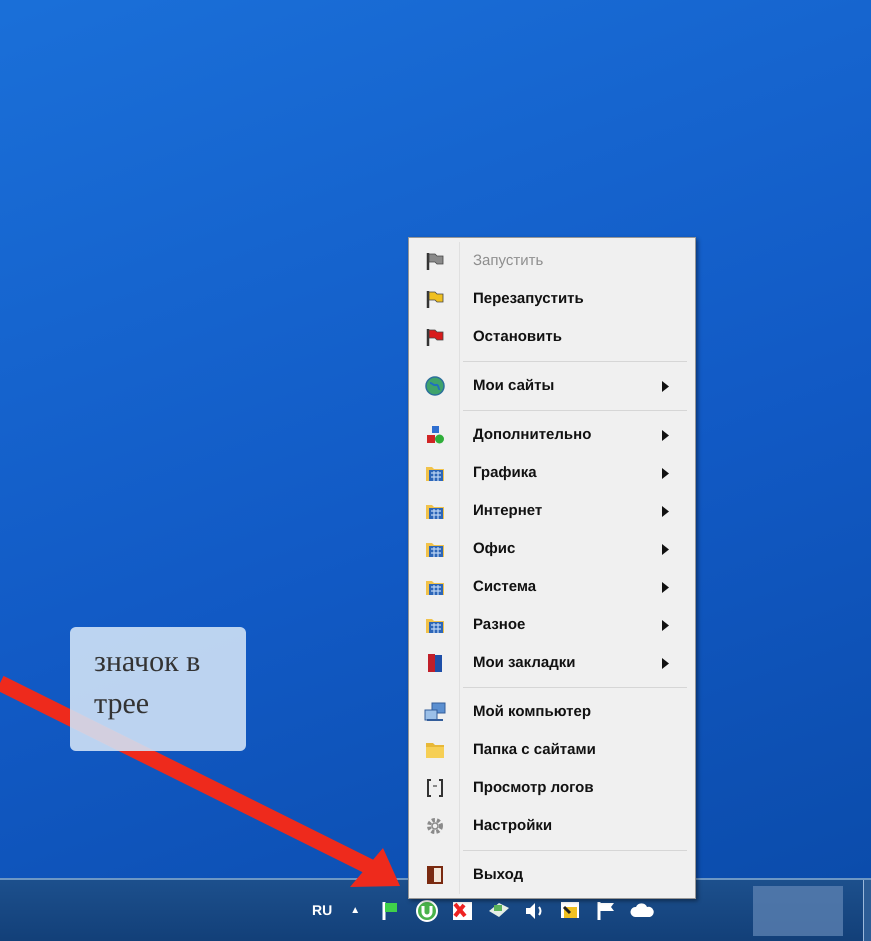  Describe the element at coordinates (499, 624) in the screenshot. I see `menu-item-label: Разное` at that location.